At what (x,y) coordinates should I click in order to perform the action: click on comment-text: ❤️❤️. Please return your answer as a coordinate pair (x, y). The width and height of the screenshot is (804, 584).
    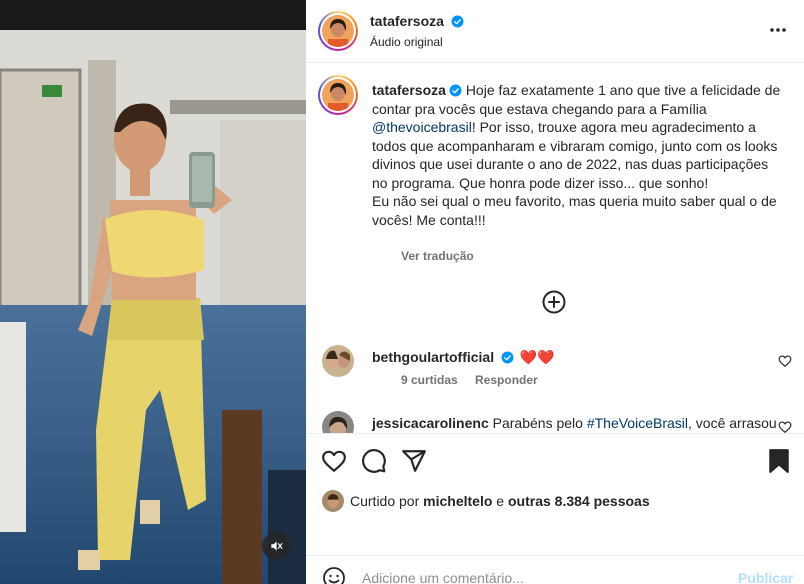
    Looking at the image, I should click on (537, 357).